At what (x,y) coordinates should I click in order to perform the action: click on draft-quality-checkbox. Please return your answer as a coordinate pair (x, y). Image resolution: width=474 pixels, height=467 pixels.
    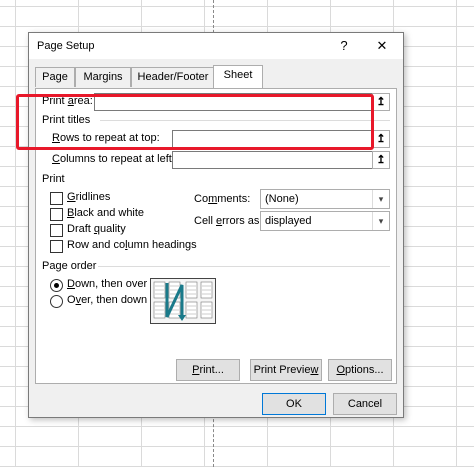
    Looking at the image, I should click on (56, 230).